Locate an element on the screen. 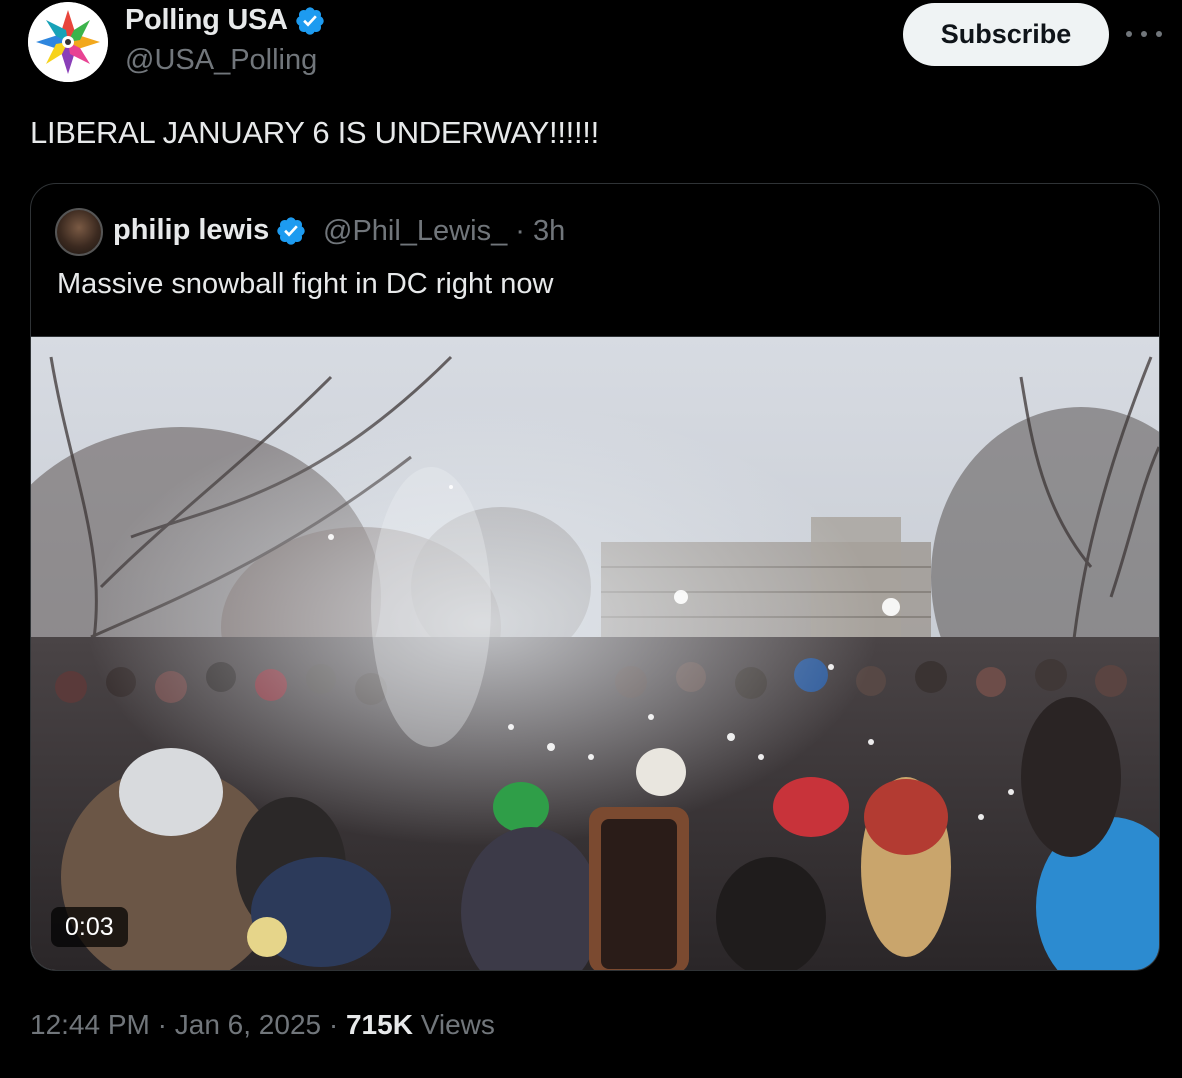 The width and height of the screenshot is (1182, 1078). timestamp-time: 12:44 PM is located at coordinates (90, 1024).